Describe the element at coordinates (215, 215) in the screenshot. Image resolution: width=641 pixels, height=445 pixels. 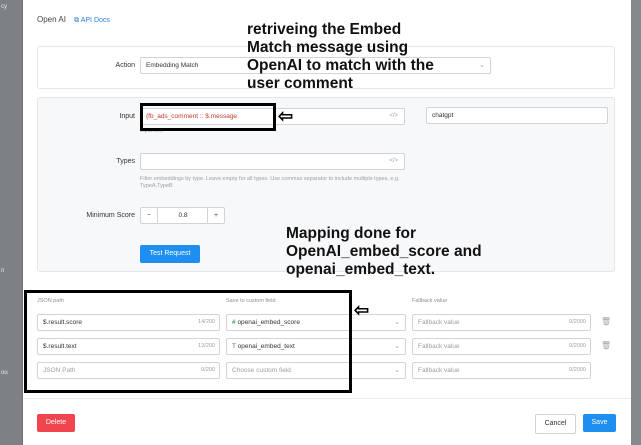
I see `increment-button: +` at that location.